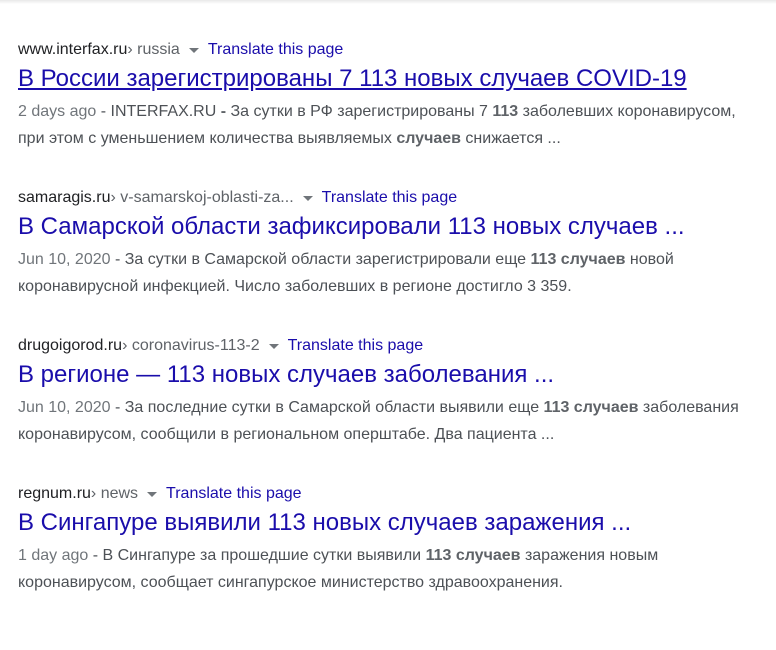 The height and width of the screenshot is (650, 776). What do you see at coordinates (114, 493) in the screenshot?
I see `result-breadcrumb-path: › news` at bounding box center [114, 493].